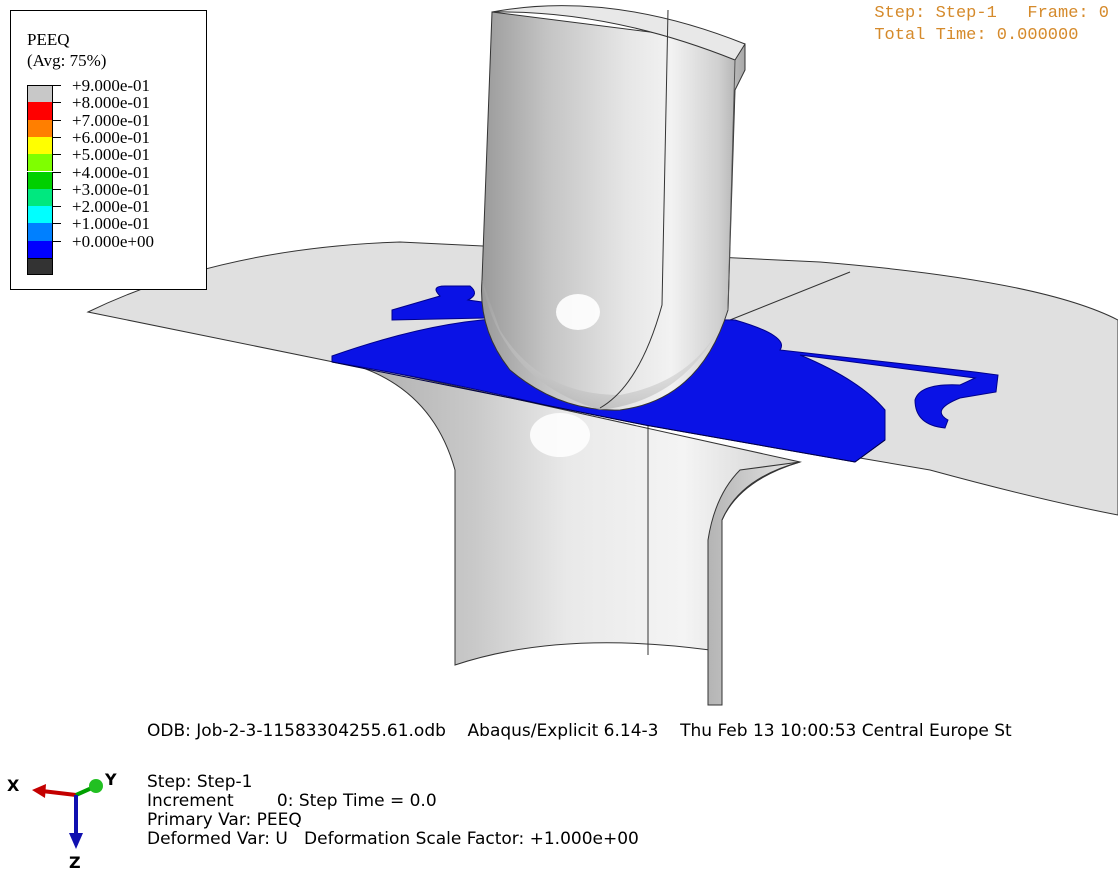 The width and height of the screenshot is (1118, 873). Describe the element at coordinates (48, 39) in the screenshot. I see `legend-variable: PEEQ` at that location.